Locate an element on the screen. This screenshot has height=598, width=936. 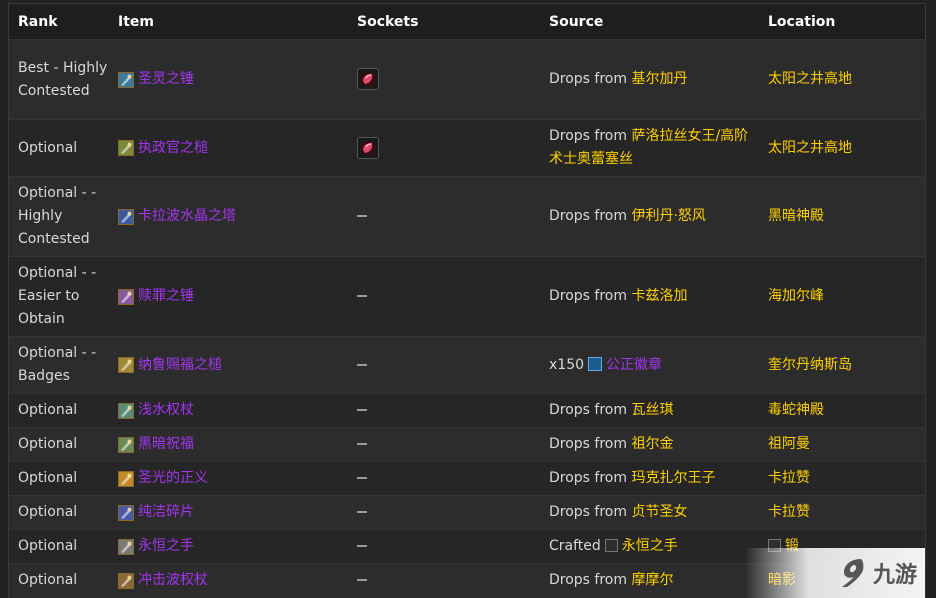
table-row: Optional 纯洁碎片 Drops from 贞节圣女 卡拉赞 is located at coordinates (467, 512).